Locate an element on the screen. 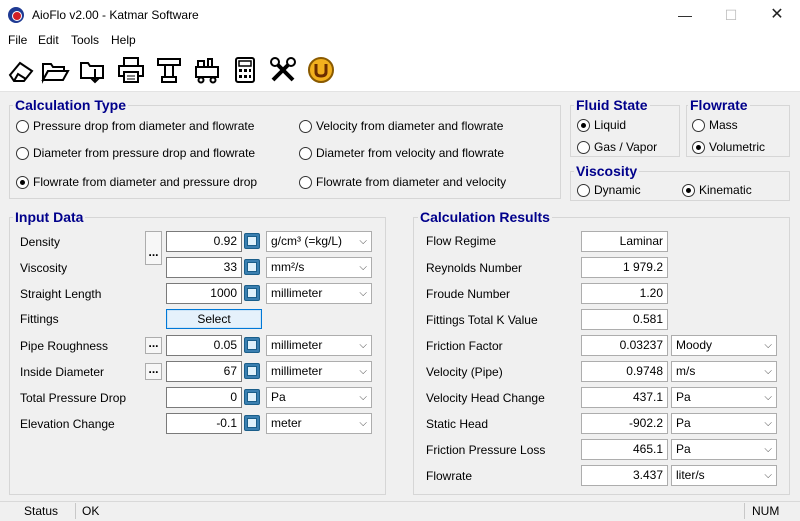 The height and width of the screenshot is (521, 800). print-icon is located at coordinates (131, 70).